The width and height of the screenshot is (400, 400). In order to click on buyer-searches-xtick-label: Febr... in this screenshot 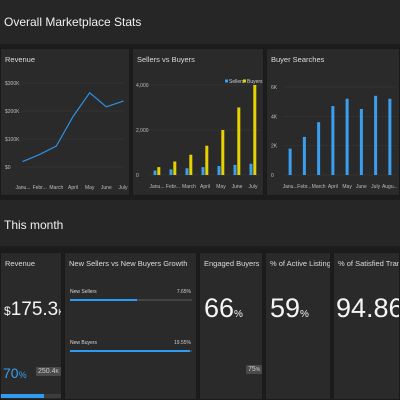, I will do `click(304, 187)`.